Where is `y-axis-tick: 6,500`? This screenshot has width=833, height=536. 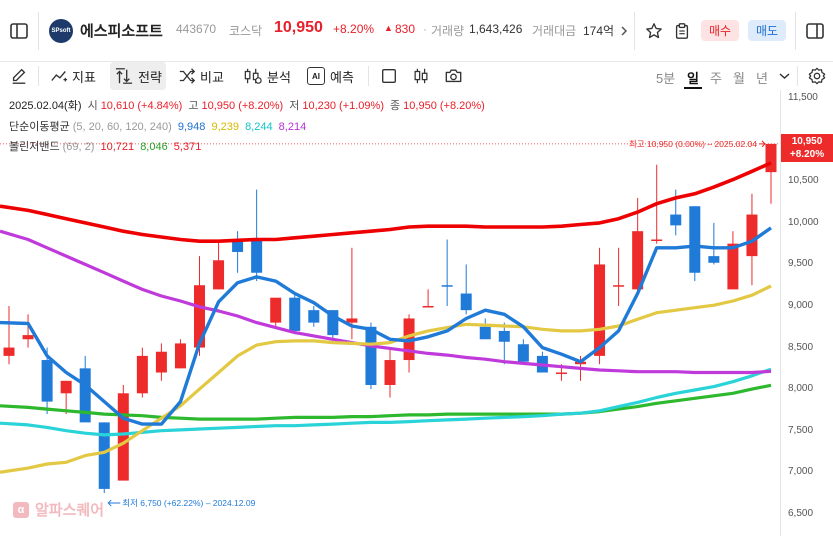 y-axis-tick: 6,500 is located at coordinates (801, 513).